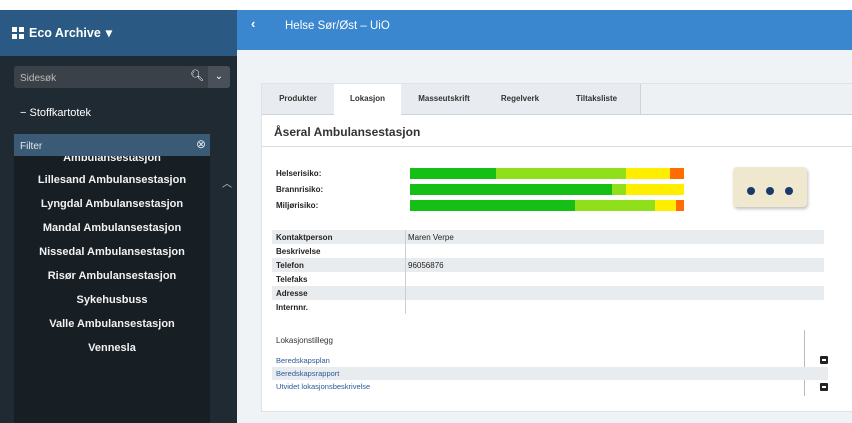 The height and width of the screenshot is (423, 852). I want to click on list-item: Ambulansestasjon, so click(112, 161).